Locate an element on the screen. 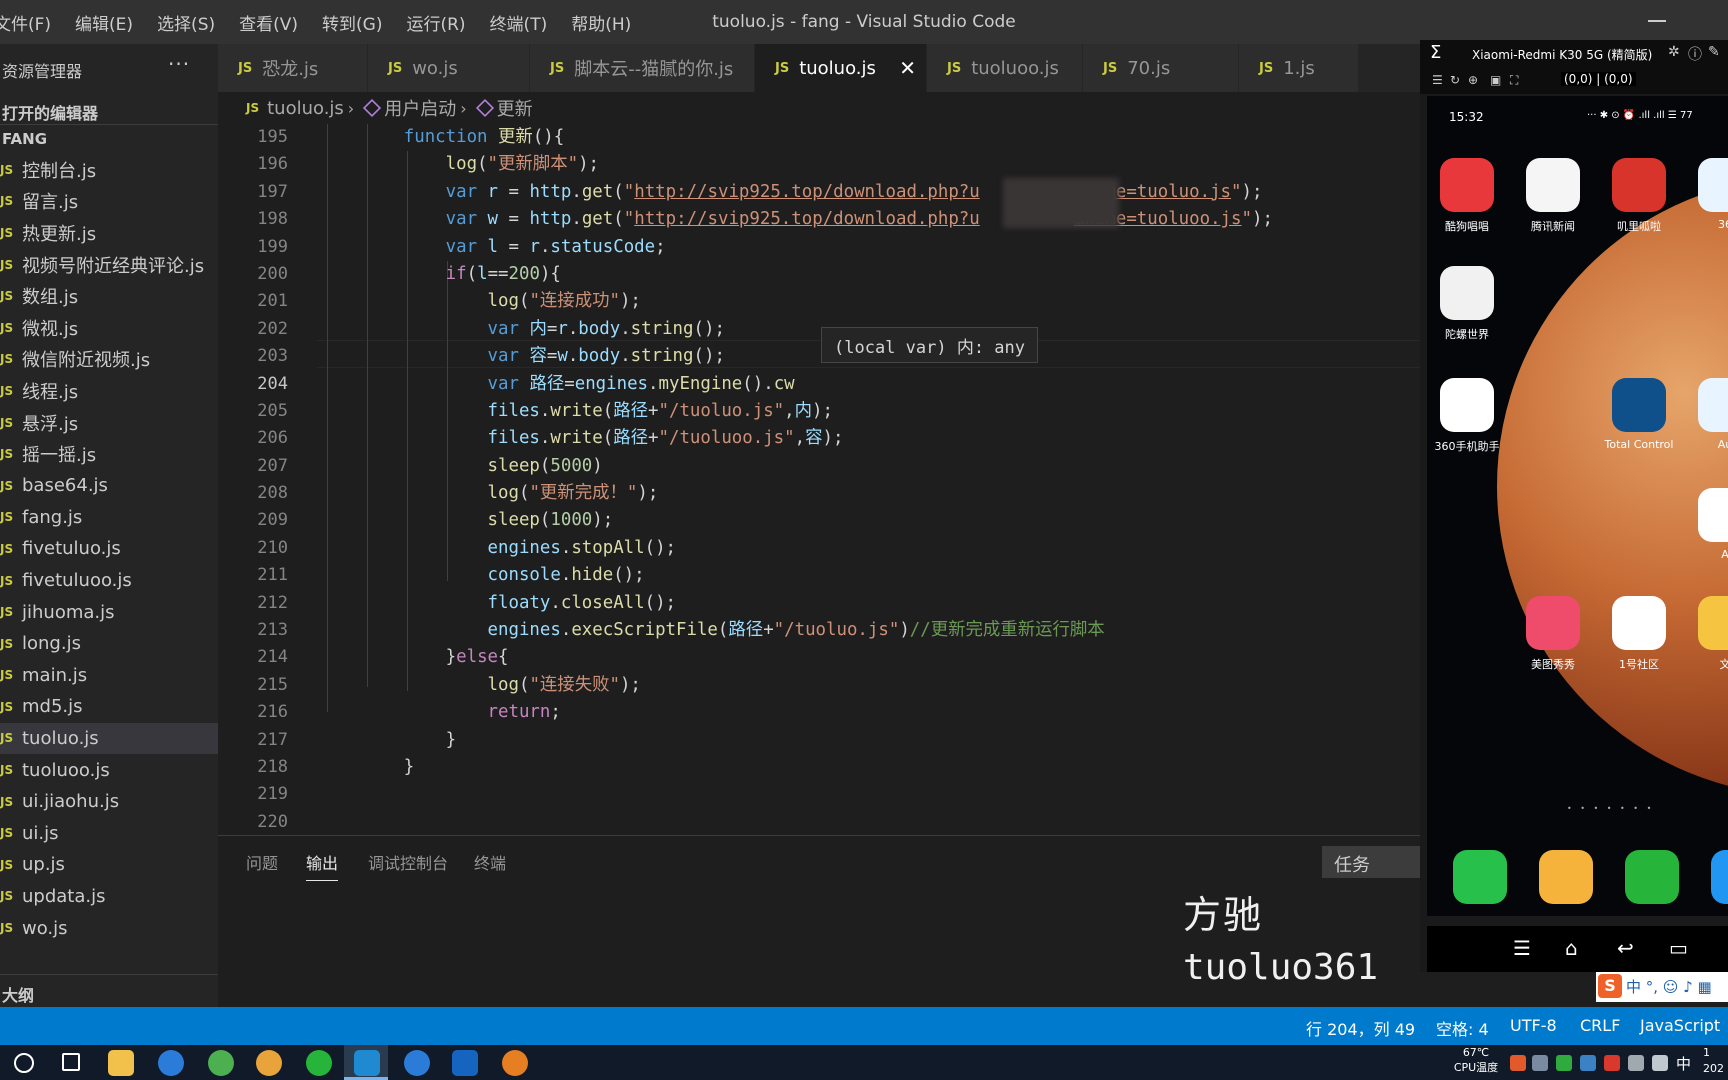 This screenshot has width=1728, height=1080. file-item: JS ui.js is located at coordinates (109, 833).